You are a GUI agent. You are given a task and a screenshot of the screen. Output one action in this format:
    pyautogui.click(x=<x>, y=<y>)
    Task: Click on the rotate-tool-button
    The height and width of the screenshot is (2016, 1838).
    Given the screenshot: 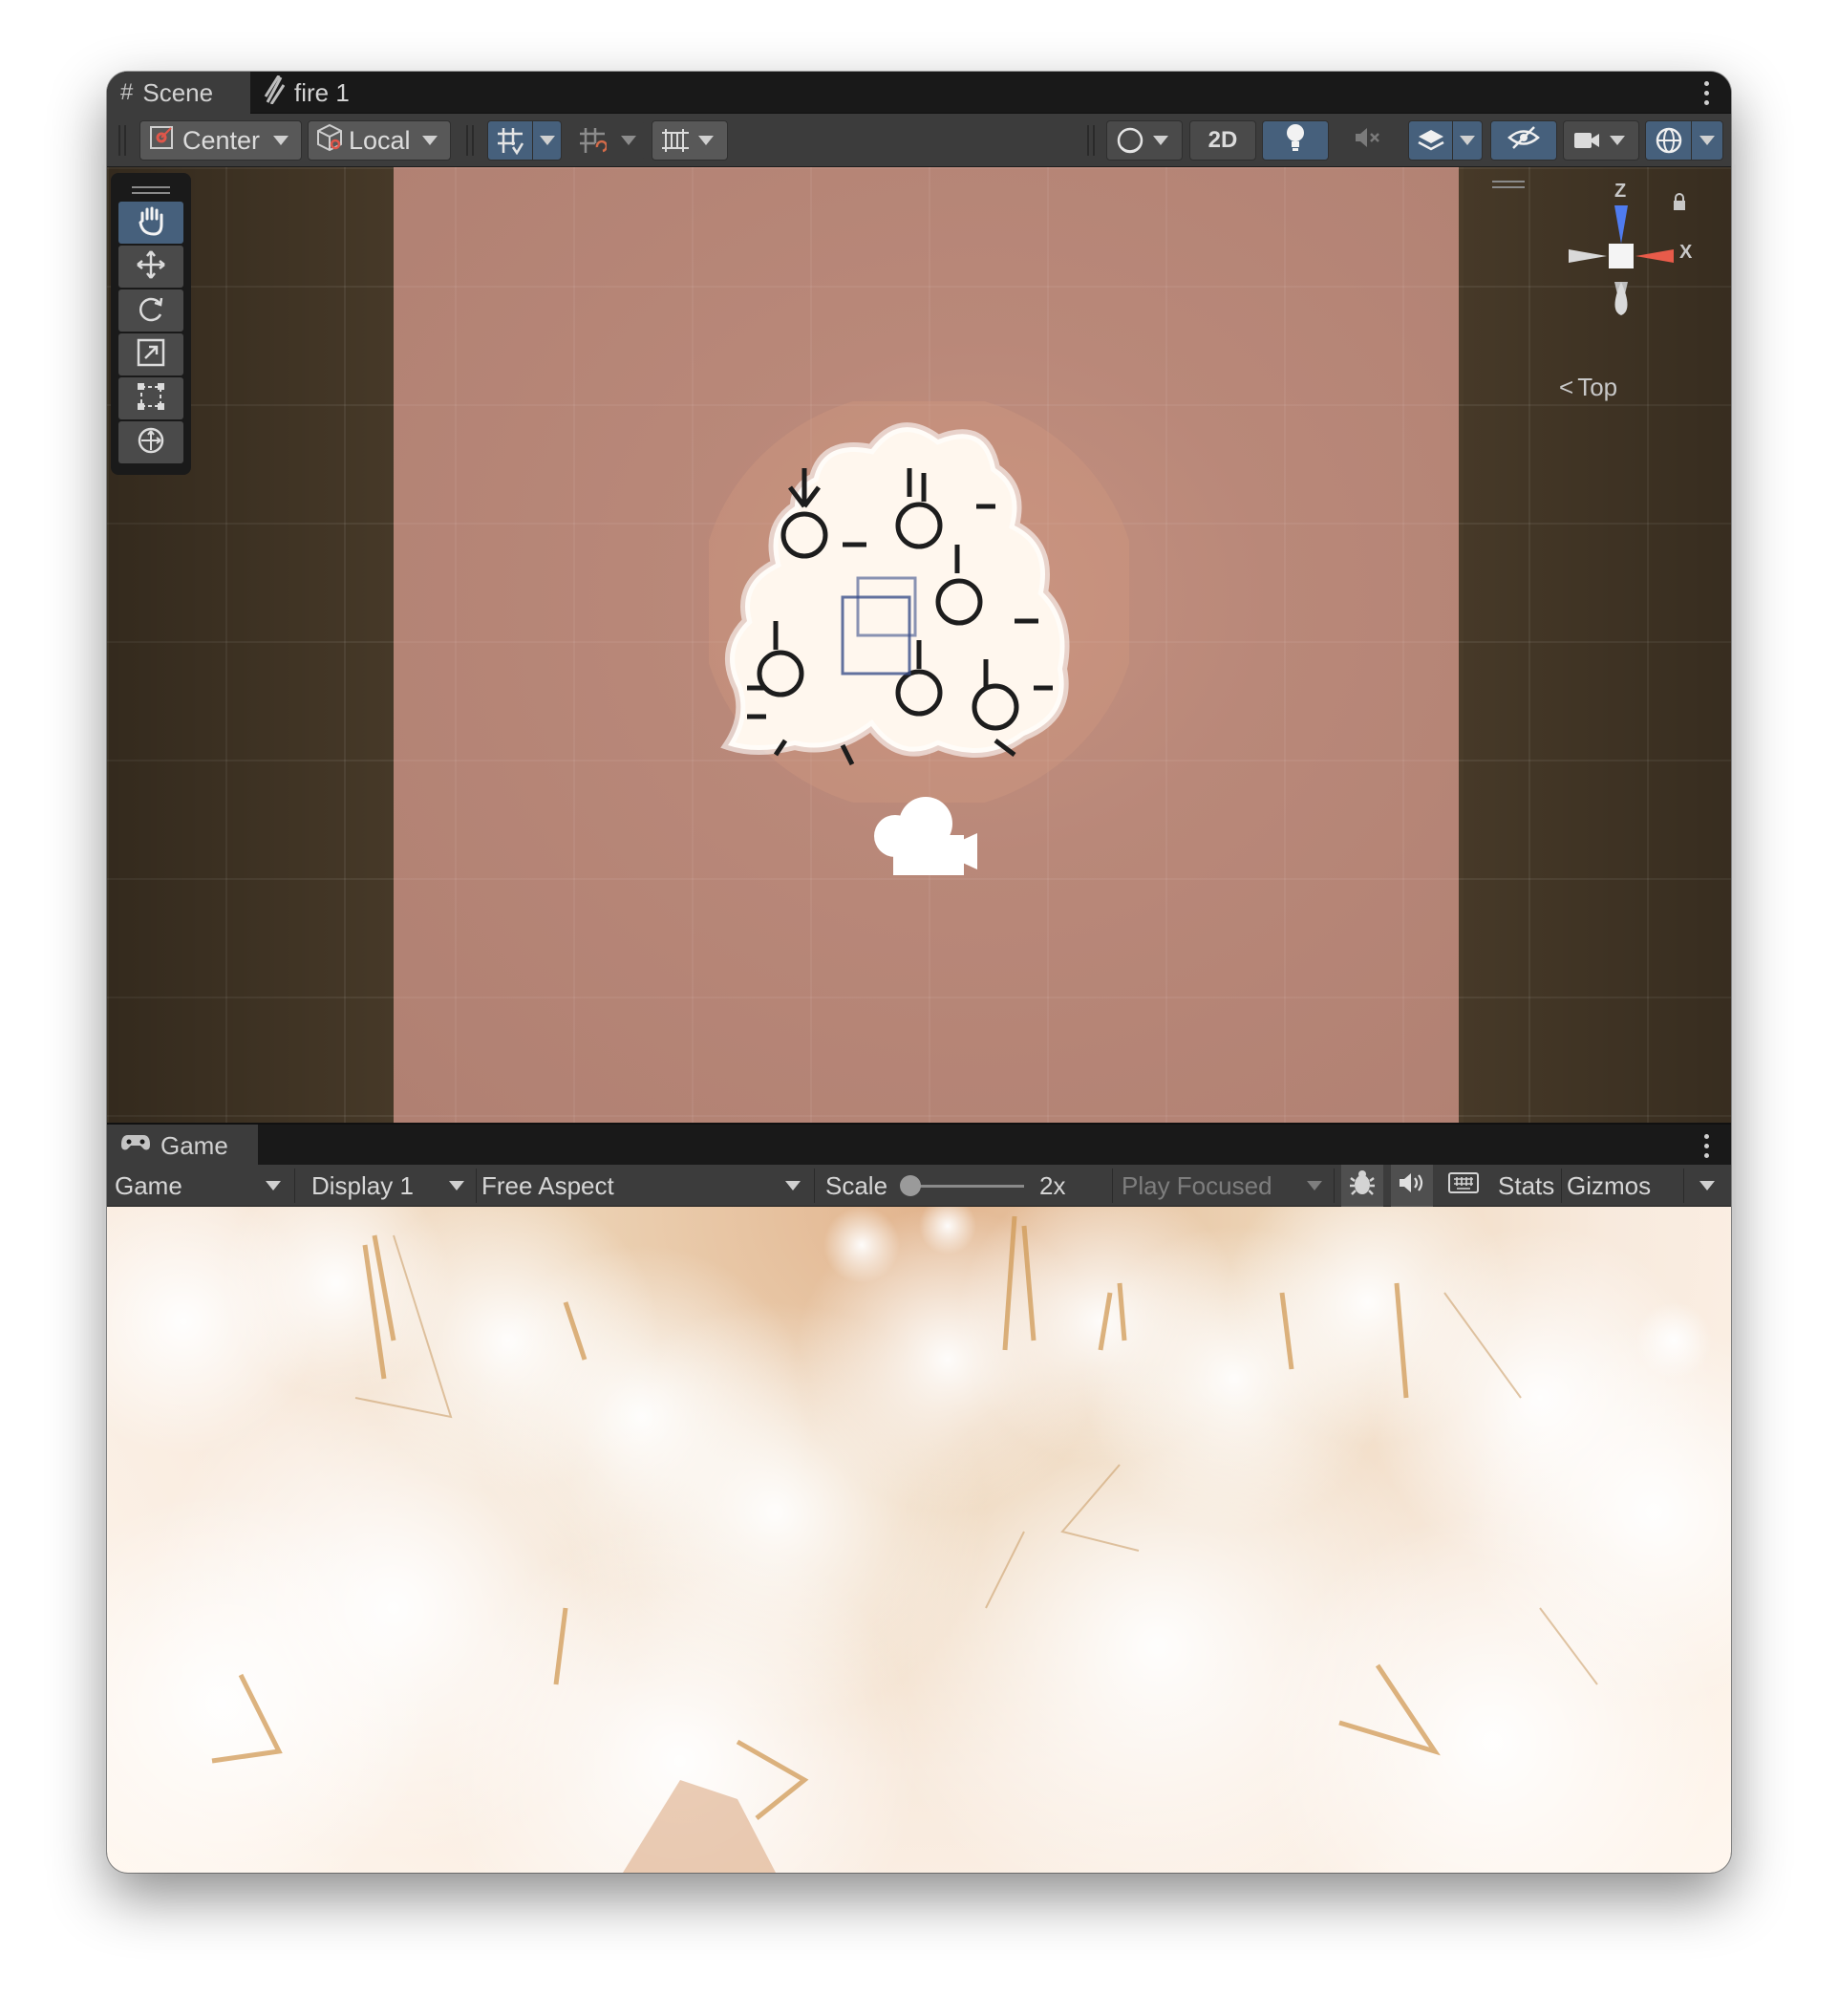 What is the action you would take?
    pyautogui.click(x=150, y=311)
    